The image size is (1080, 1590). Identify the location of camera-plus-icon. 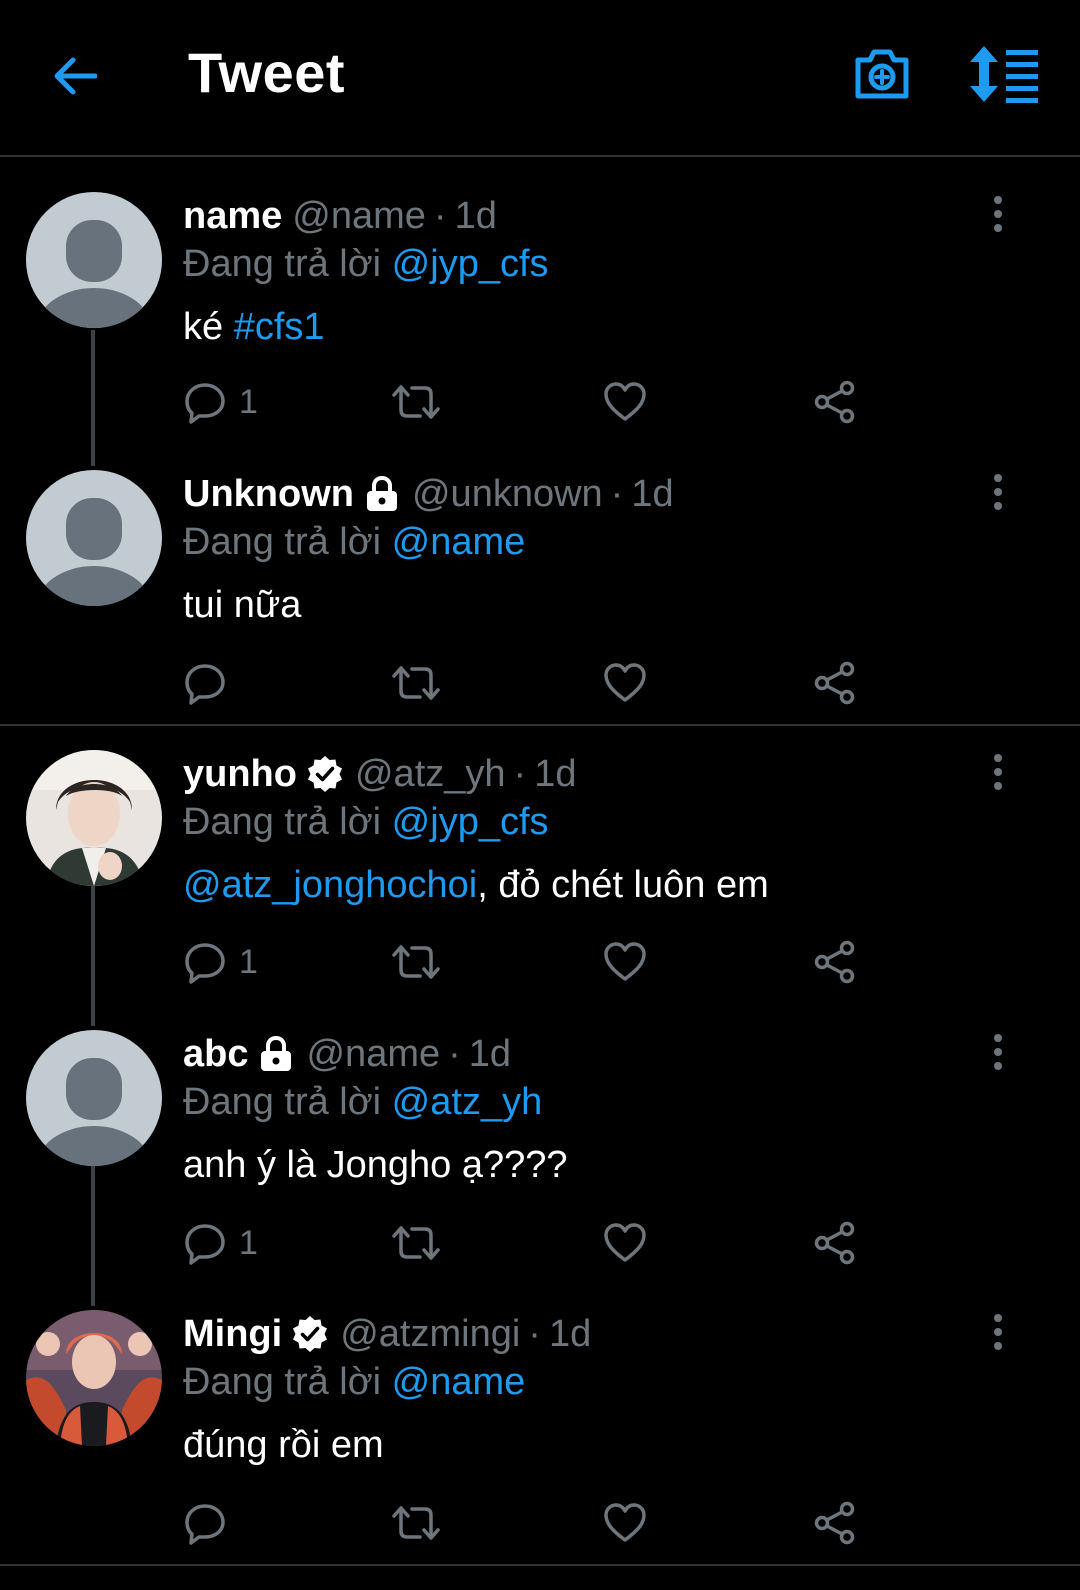
(882, 74).